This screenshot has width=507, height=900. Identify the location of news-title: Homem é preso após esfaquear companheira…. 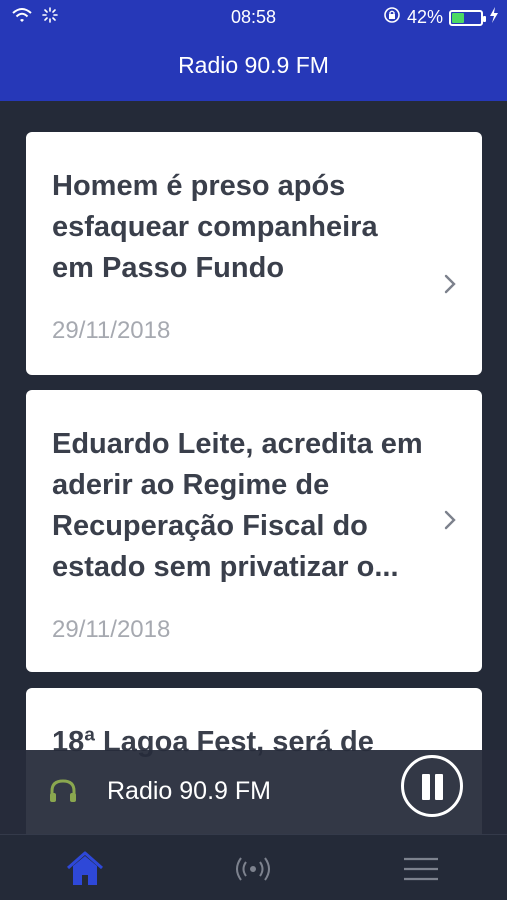
(215, 227).